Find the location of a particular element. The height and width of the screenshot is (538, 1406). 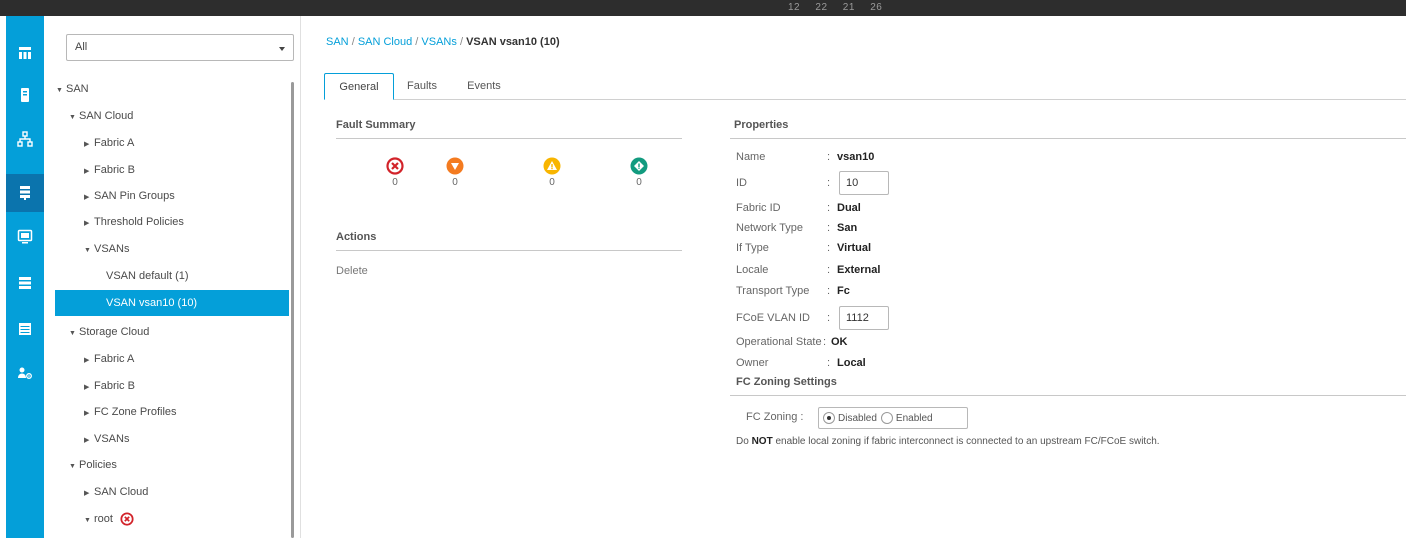

nav-servers is located at coordinates (25, 95).